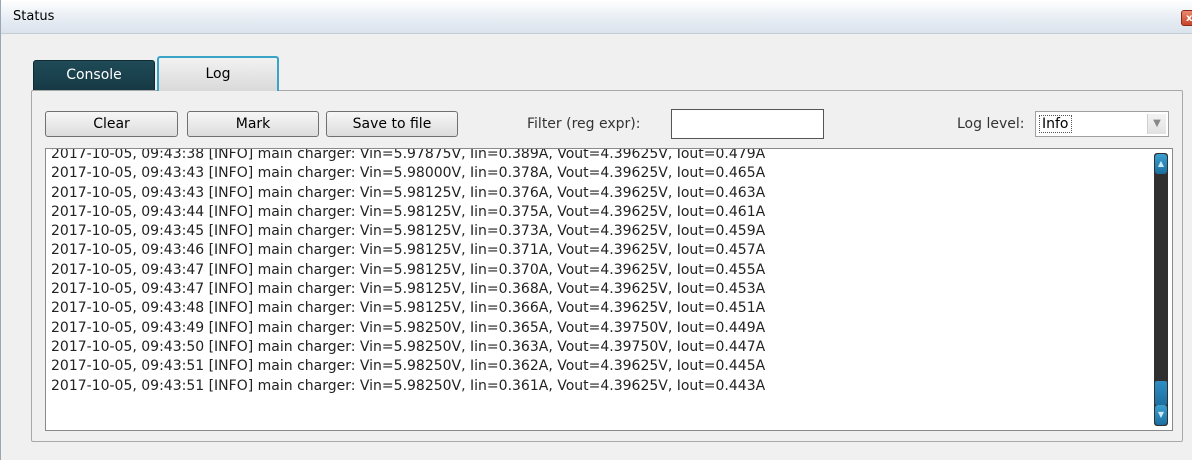  Describe the element at coordinates (596, 17) in the screenshot. I see `title-bar: Status x` at that location.